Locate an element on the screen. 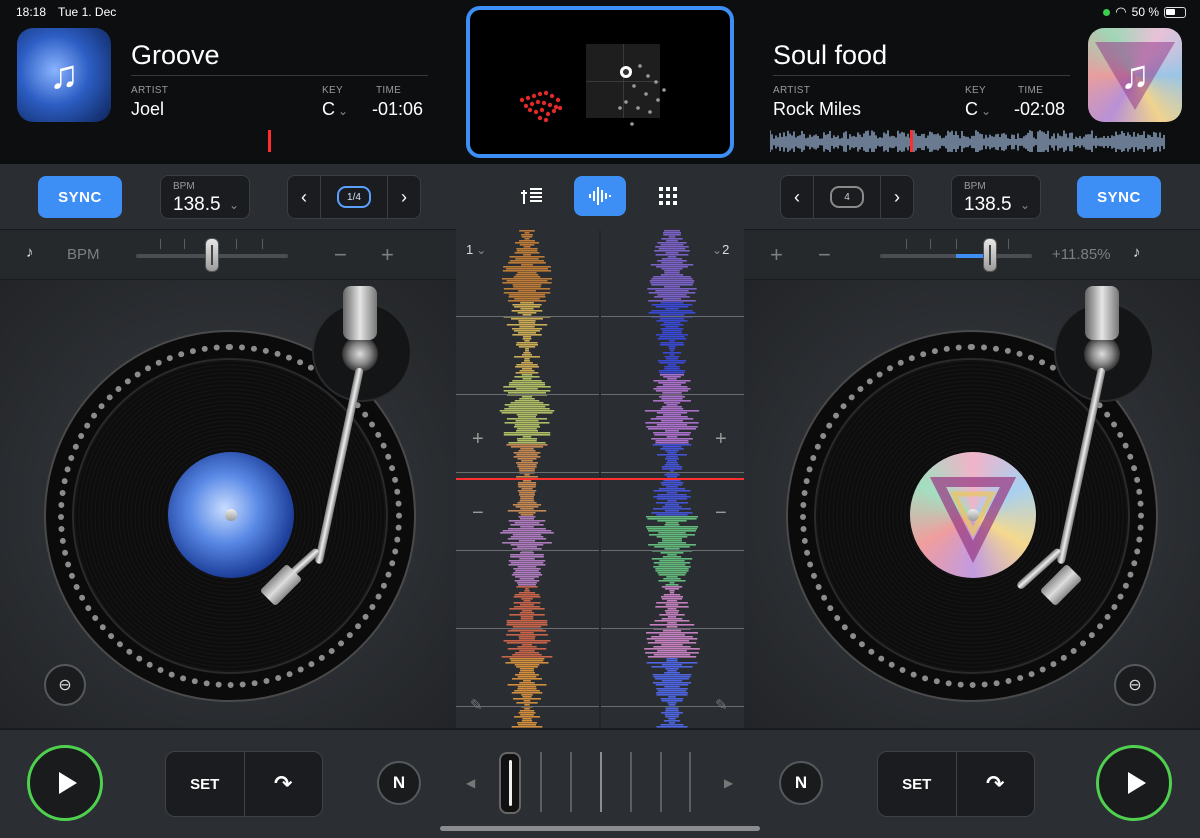 The width and height of the screenshot is (1200, 838). play-button-left is located at coordinates (65, 783).